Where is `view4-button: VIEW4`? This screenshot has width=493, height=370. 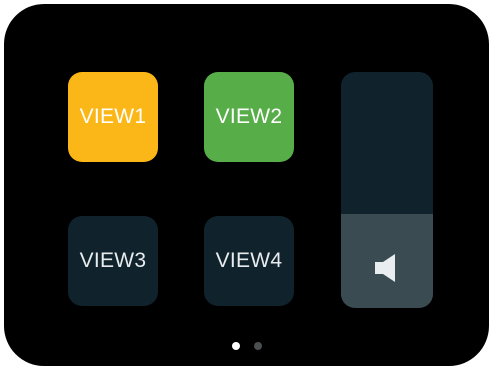 view4-button: VIEW4 is located at coordinates (249, 261).